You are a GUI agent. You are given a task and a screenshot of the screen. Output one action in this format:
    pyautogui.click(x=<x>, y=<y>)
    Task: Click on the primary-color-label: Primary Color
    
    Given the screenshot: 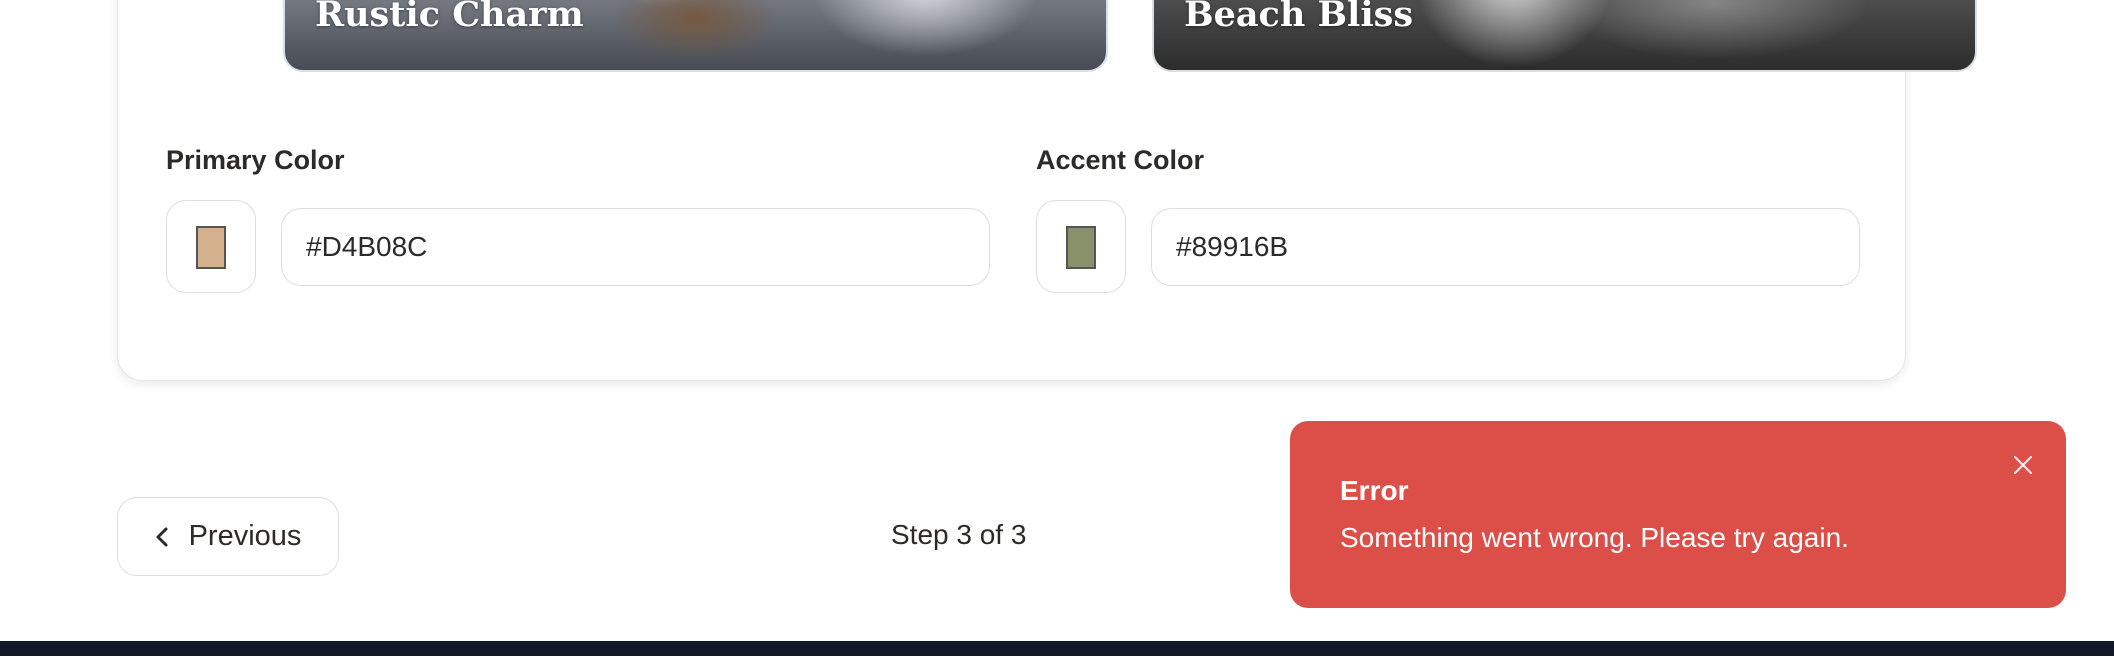 What is the action you would take?
    pyautogui.click(x=255, y=160)
    